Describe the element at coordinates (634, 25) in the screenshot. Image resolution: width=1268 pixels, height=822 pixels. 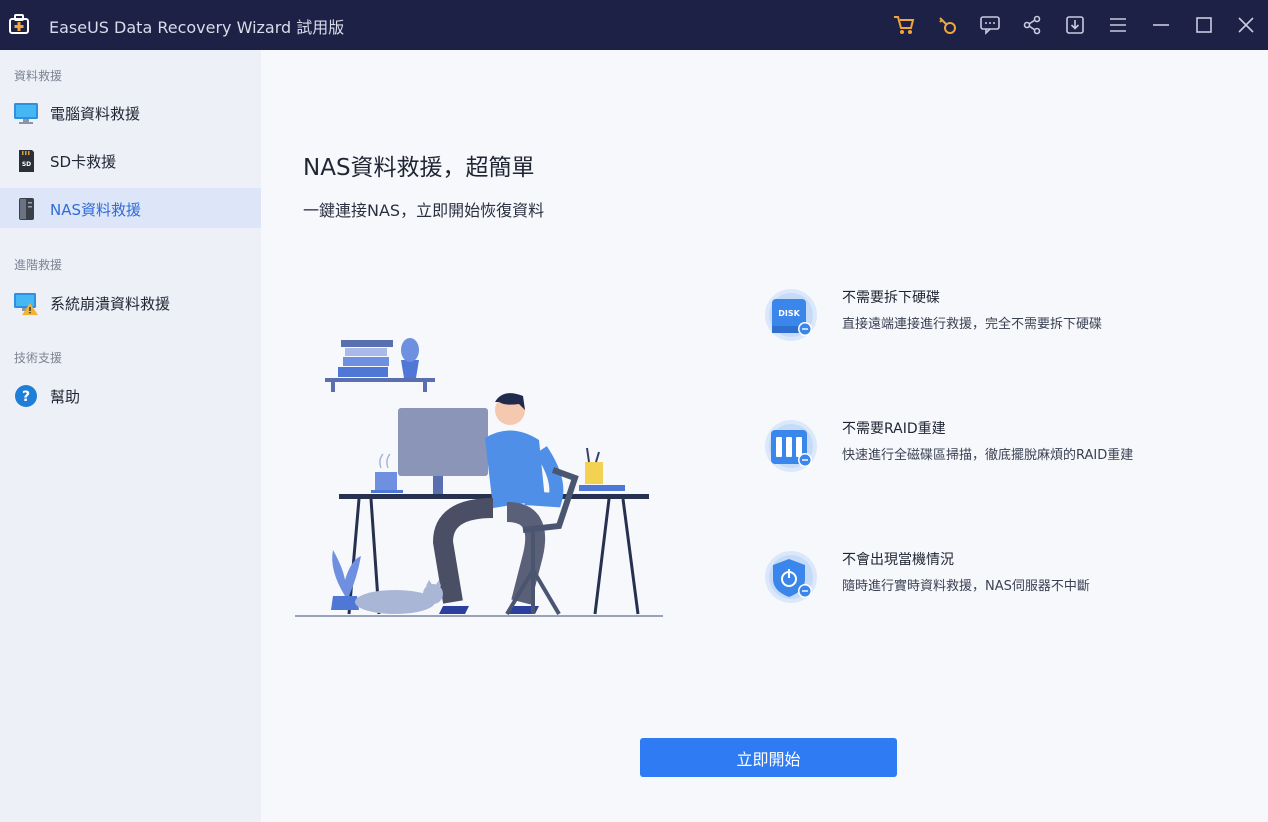
I see `title-bar: EaseUS Data Recovery Wizard 試用版` at that location.